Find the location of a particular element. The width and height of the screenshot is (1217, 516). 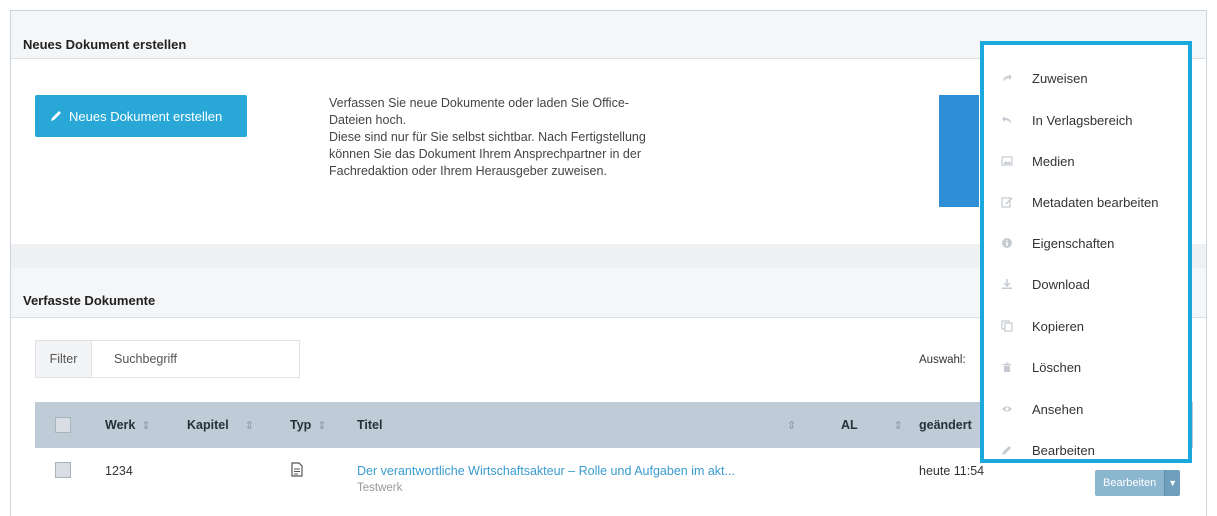

menu-item-loeschen: Löschen is located at coordinates (1086, 367).